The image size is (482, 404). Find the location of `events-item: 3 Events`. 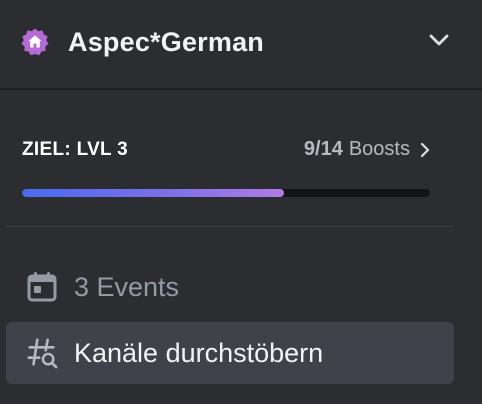

events-item: 3 Events is located at coordinates (230, 287).